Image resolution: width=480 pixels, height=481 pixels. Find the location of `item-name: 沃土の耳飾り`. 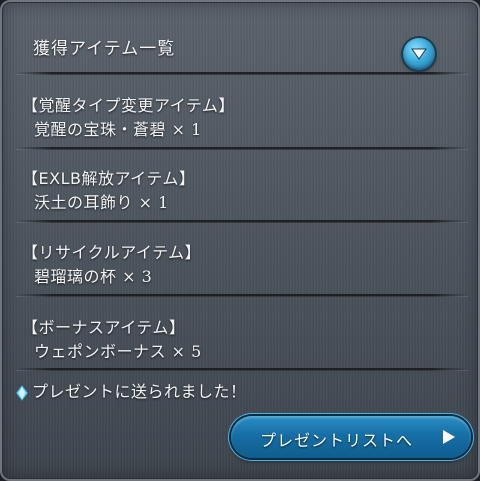

item-name: 沃土の耳飾り is located at coordinates (84, 202).